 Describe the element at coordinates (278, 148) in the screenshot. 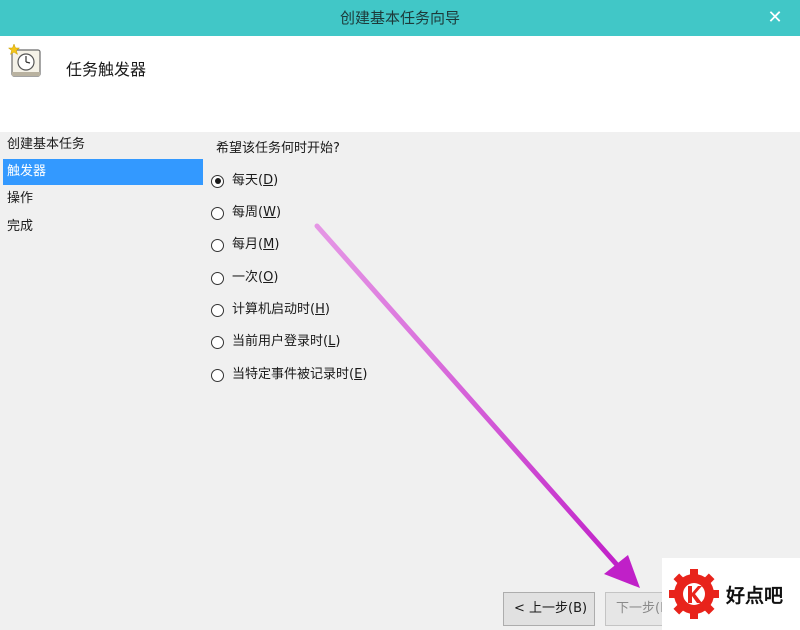

I see `question-label: 希望该任务何时开始?` at that location.